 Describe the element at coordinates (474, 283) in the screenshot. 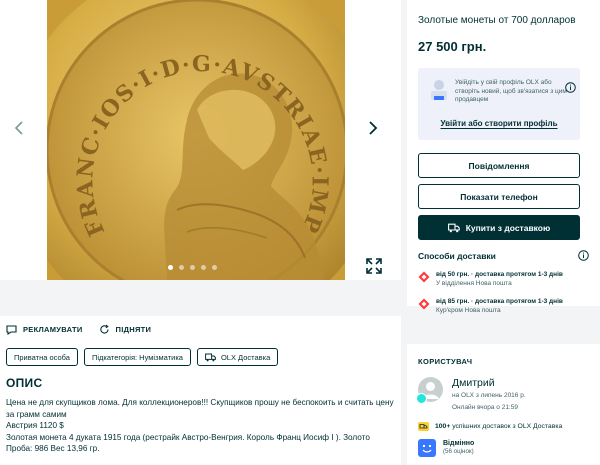

I see `delivery-option-method: У відділення Нова пошта` at that location.